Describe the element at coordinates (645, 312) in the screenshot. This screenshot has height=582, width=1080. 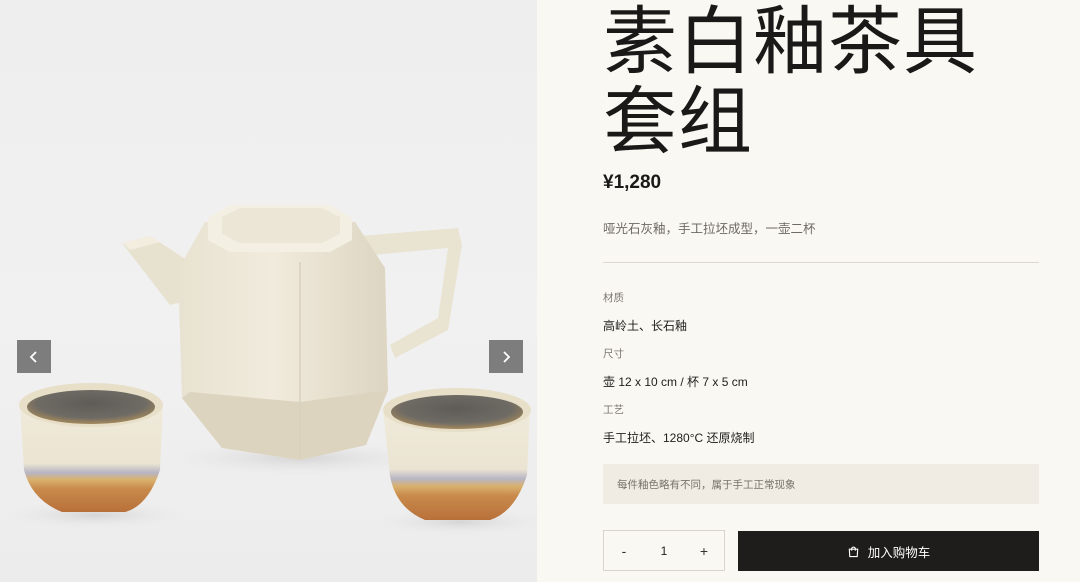
I see `spec-material: 材质 高岭土、长石釉` at that location.